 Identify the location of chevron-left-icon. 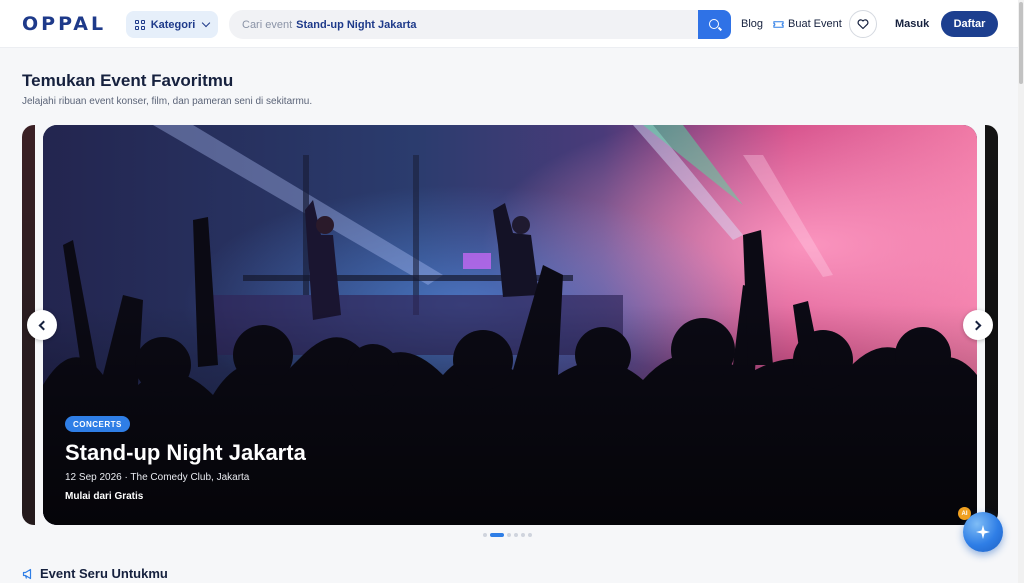
(43, 325).